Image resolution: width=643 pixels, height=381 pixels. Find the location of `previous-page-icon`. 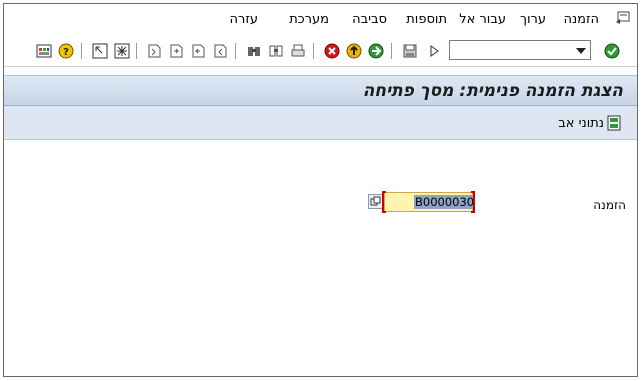

previous-page-icon is located at coordinates (198, 51).